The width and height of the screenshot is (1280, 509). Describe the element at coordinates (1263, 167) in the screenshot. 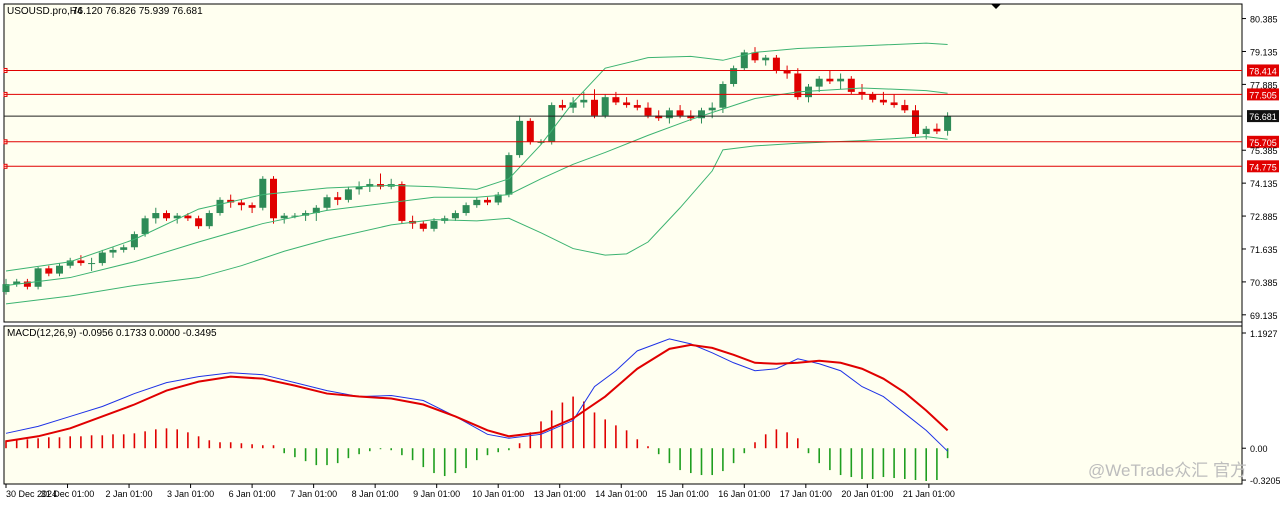

I see `price-level-label: 74.775` at that location.